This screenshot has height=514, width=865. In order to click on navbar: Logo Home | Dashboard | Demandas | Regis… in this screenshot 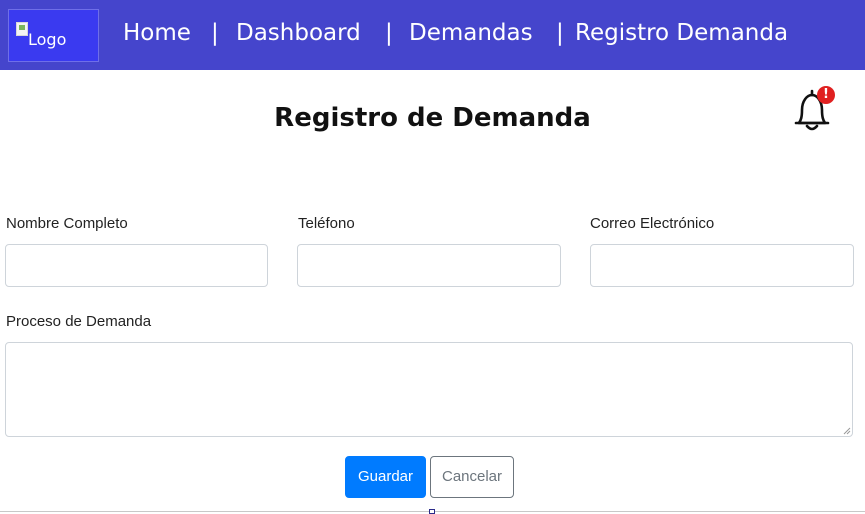, I will do `click(432, 35)`.